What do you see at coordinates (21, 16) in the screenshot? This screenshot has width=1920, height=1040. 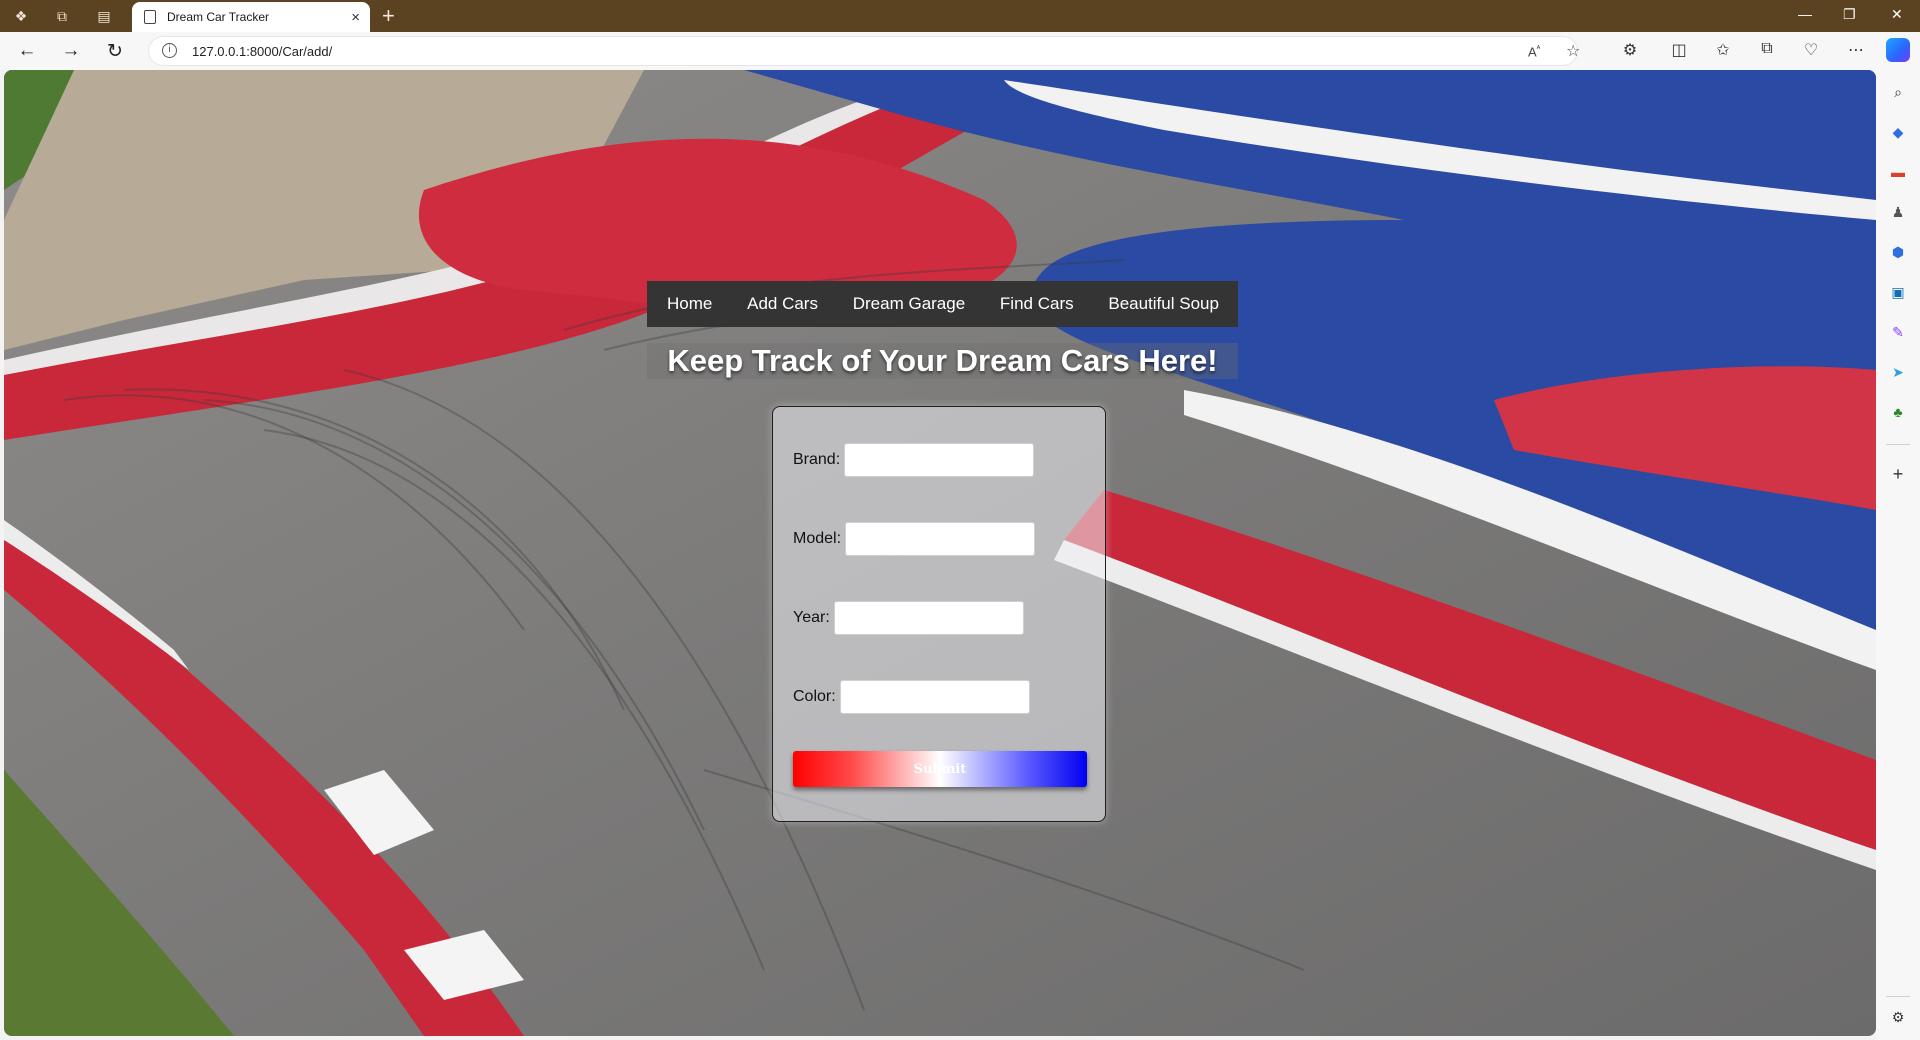 I see `profile-icon: ❖` at bounding box center [21, 16].